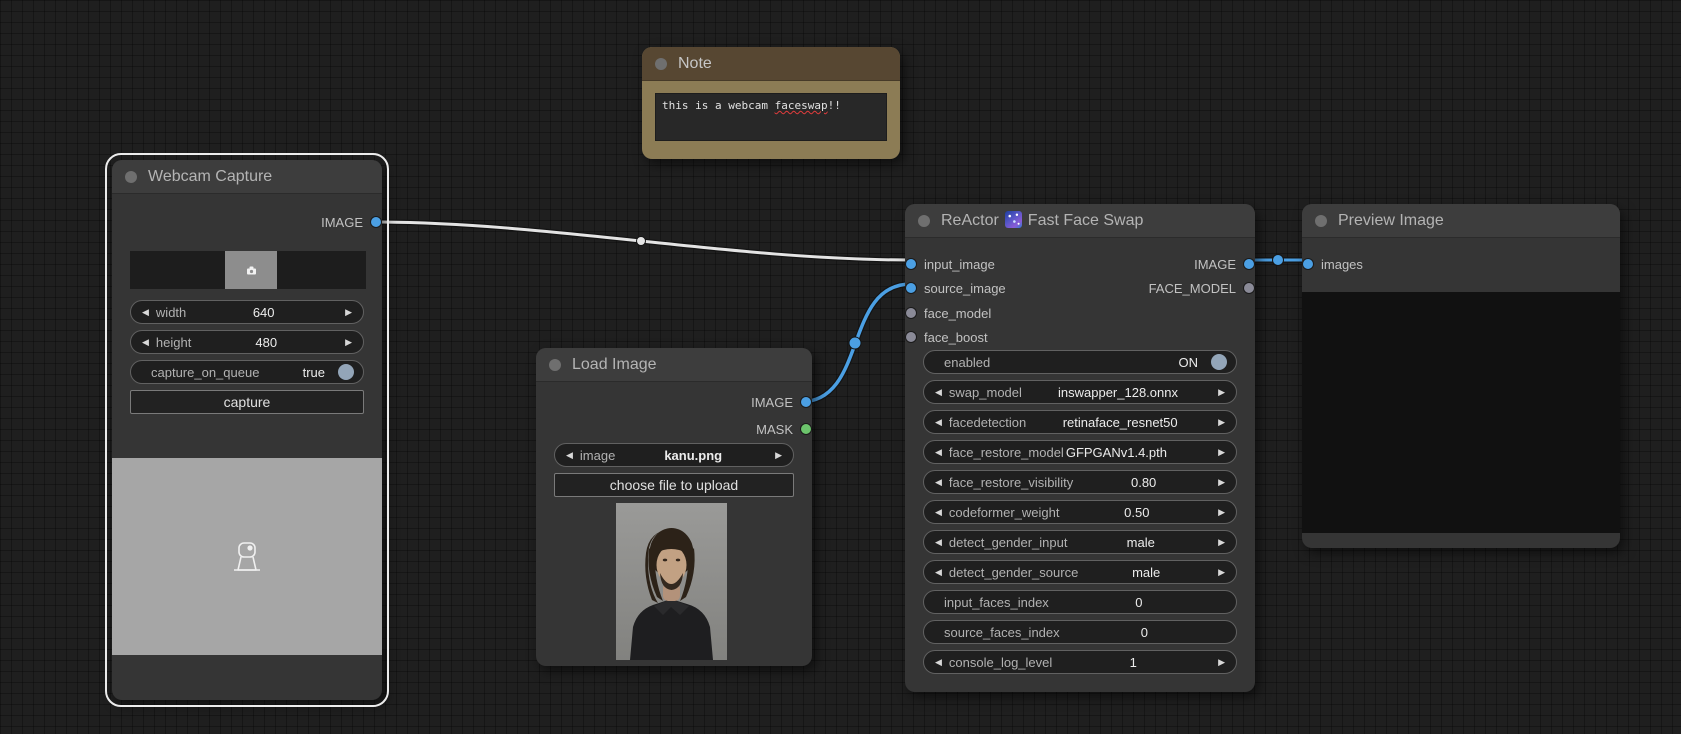  Describe the element at coordinates (173, 342) in the screenshot. I see `widget-label: height` at that location.